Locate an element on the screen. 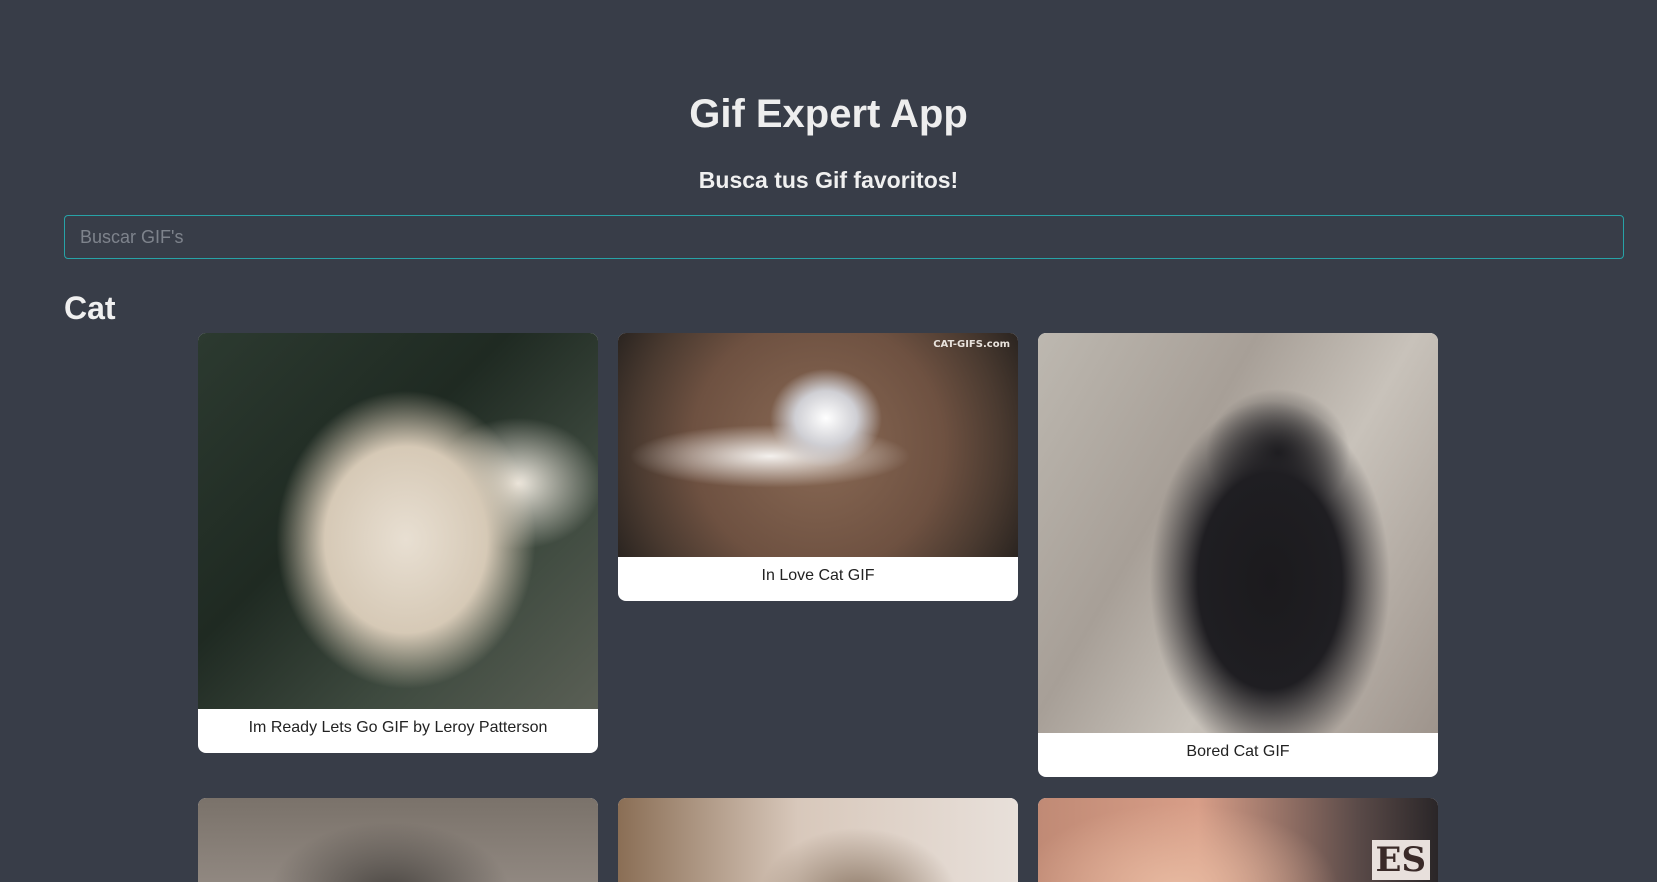  gif-card: ES is located at coordinates (1238, 840).